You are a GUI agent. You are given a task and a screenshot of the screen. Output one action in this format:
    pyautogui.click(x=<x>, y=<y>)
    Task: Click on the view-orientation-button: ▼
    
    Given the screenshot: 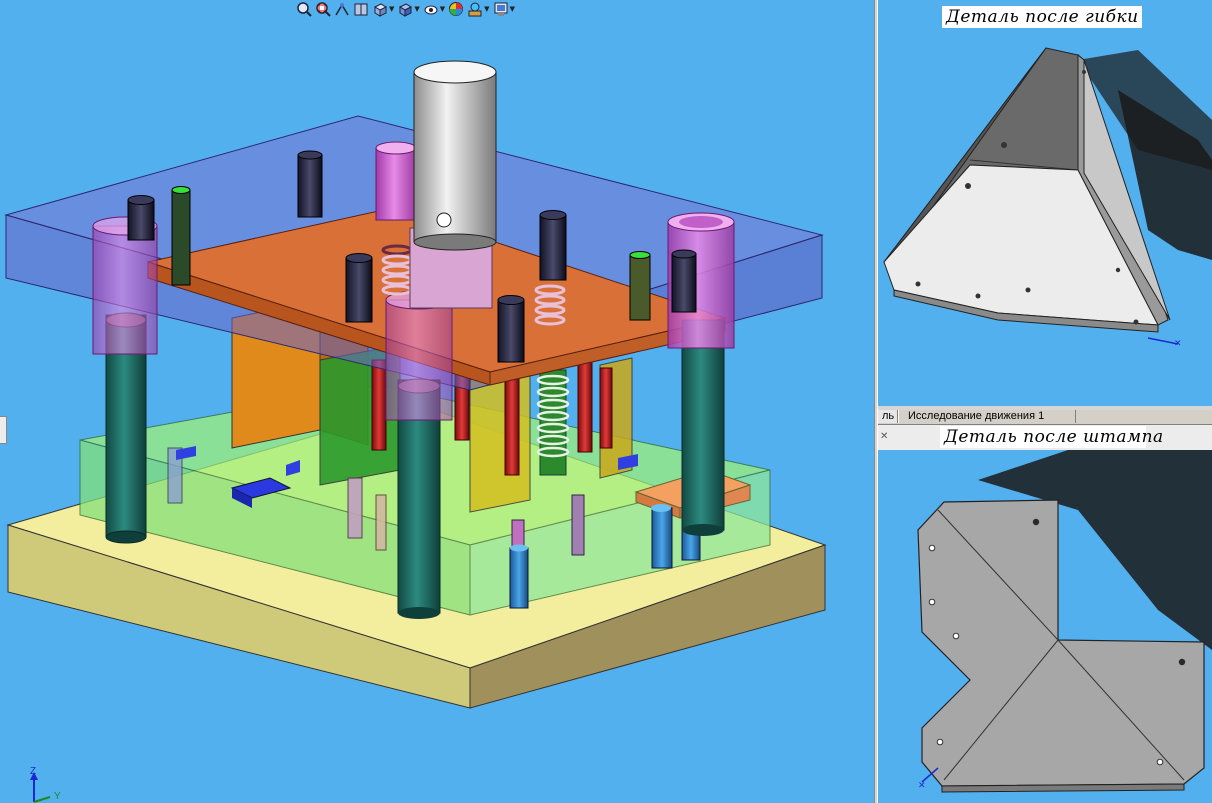 What is the action you would take?
    pyautogui.click(x=383, y=9)
    